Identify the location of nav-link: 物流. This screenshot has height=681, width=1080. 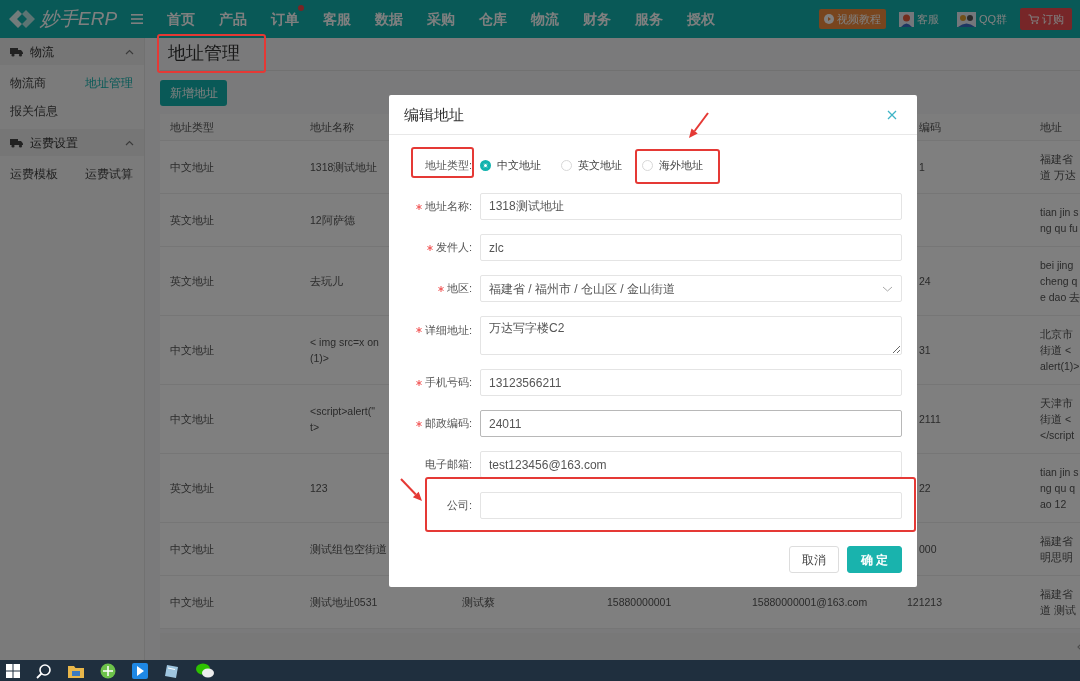
(545, 19).